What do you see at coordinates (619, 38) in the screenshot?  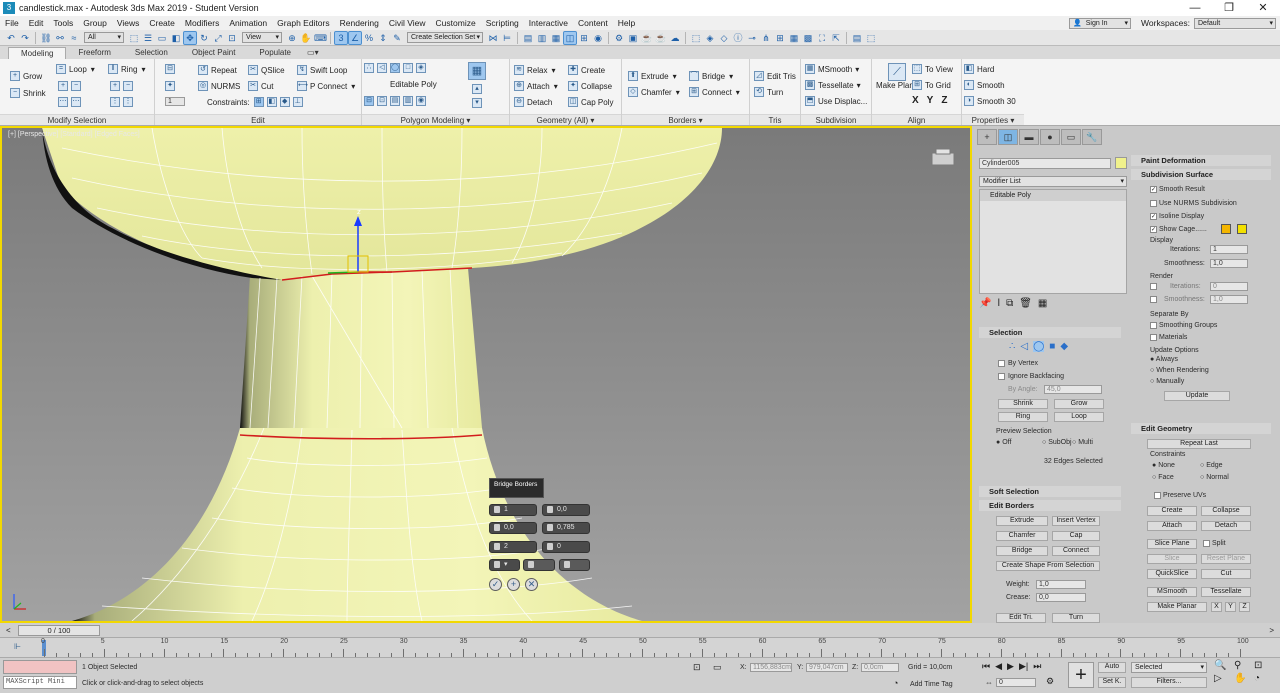 I see `render-setup-icon: ⚙` at bounding box center [619, 38].